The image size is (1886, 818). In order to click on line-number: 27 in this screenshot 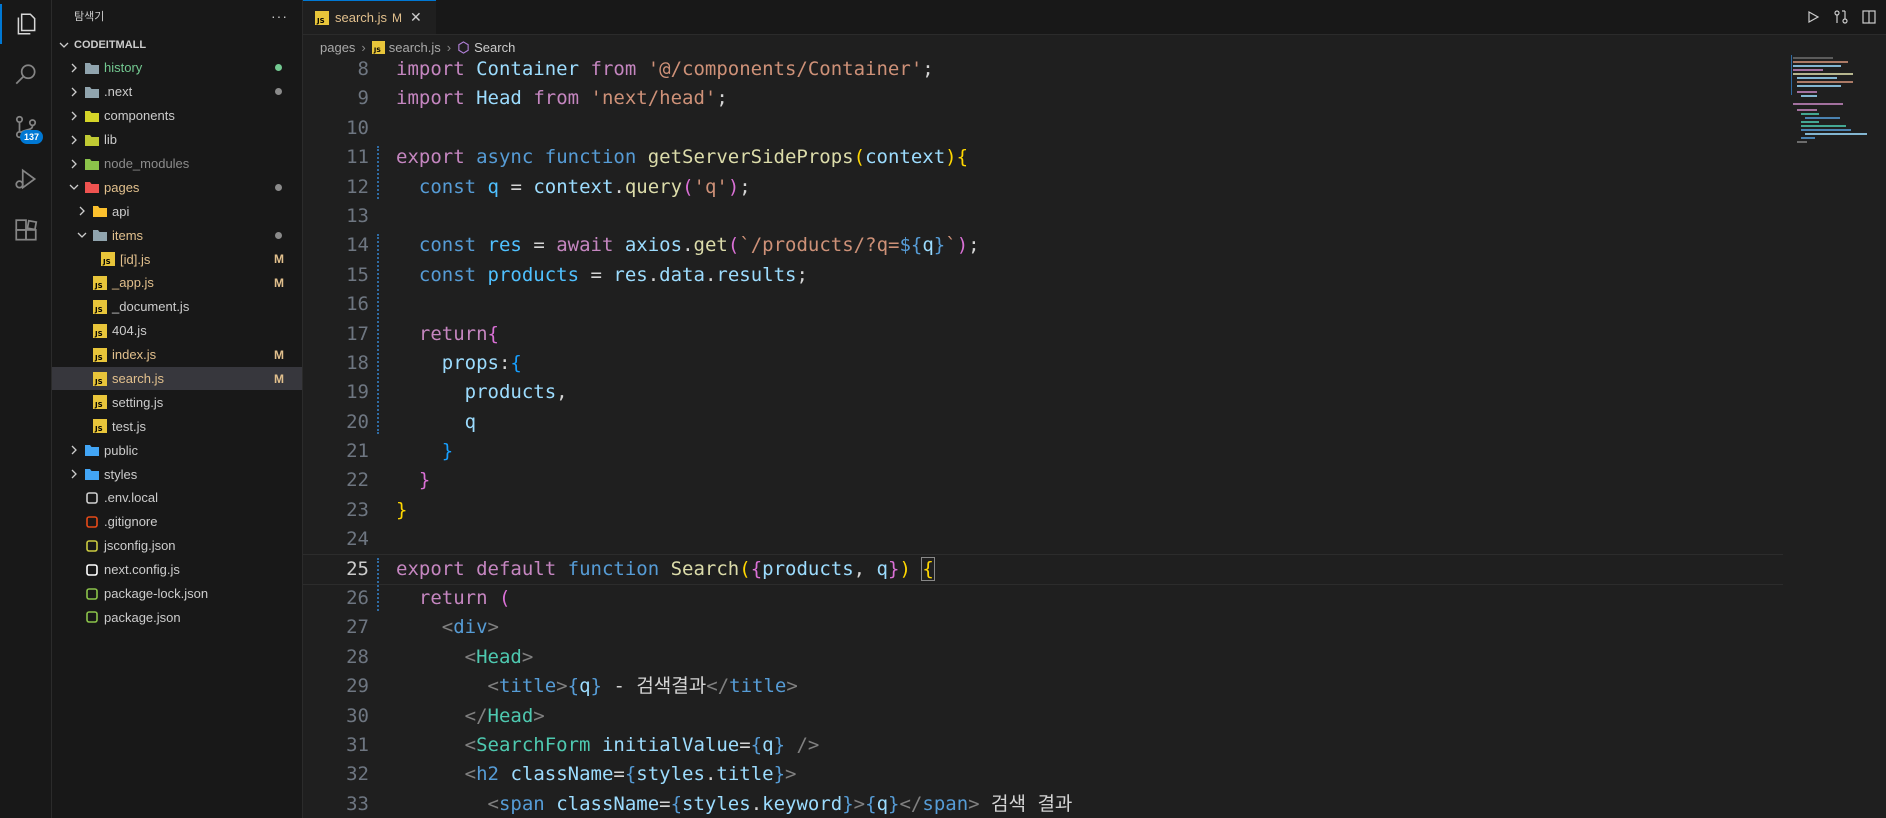, I will do `click(357, 627)`.